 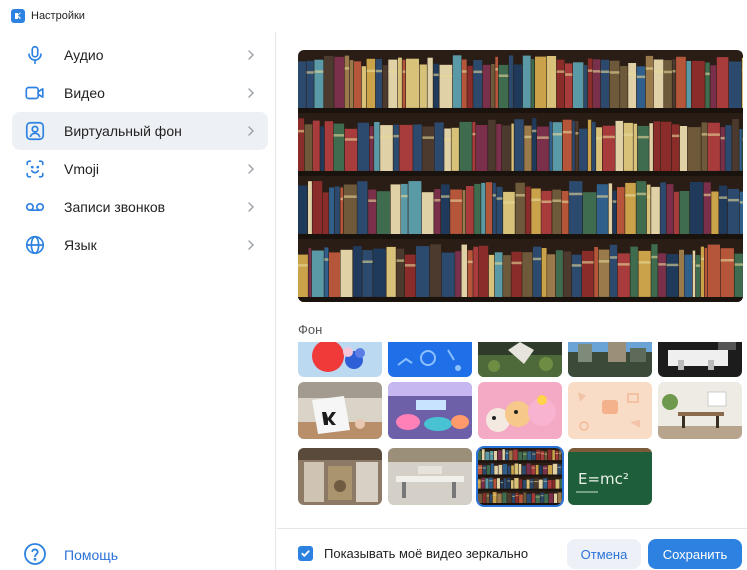 What do you see at coordinates (35, 554) in the screenshot?
I see `question-icon` at bounding box center [35, 554].